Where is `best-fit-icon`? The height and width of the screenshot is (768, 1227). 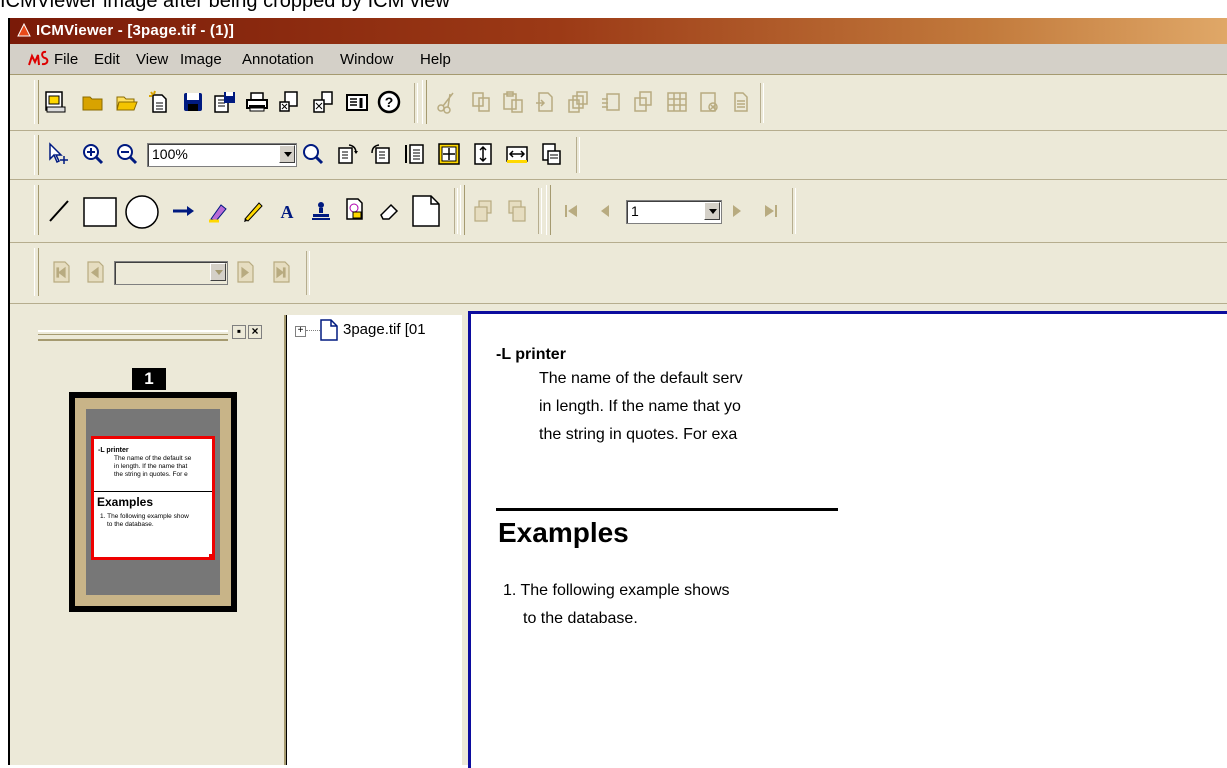 best-fit-icon is located at coordinates (449, 154).